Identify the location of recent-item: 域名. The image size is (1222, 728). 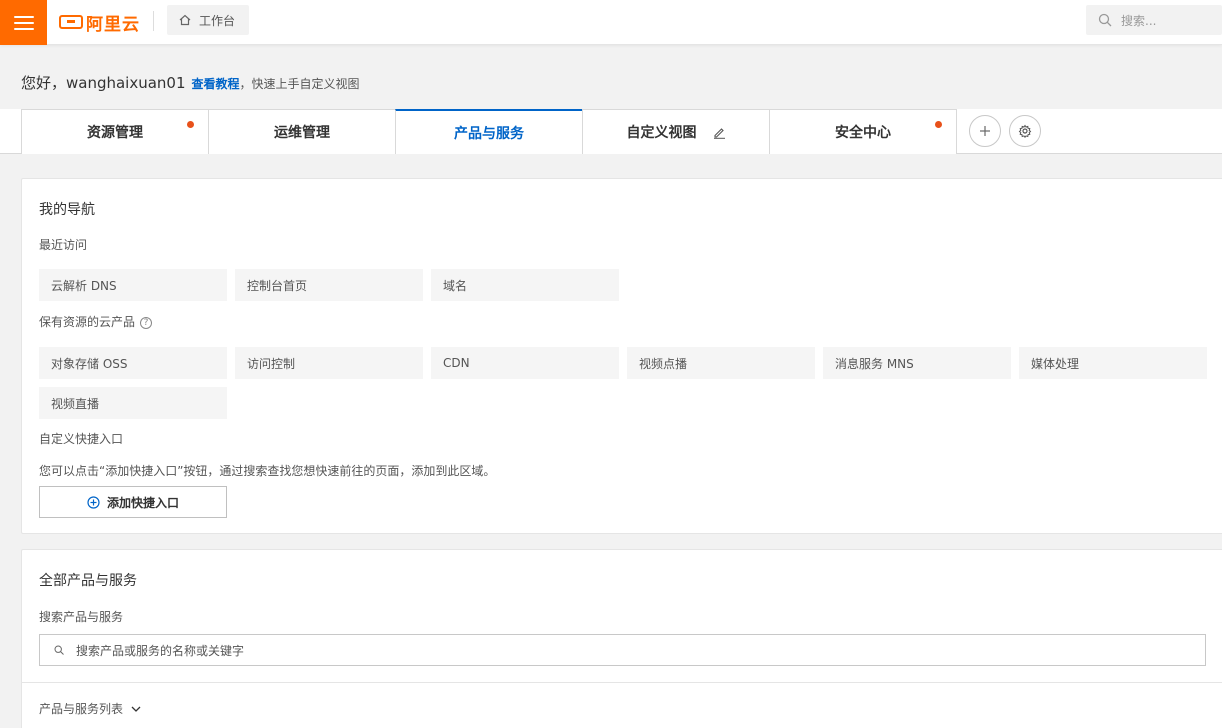
(525, 285).